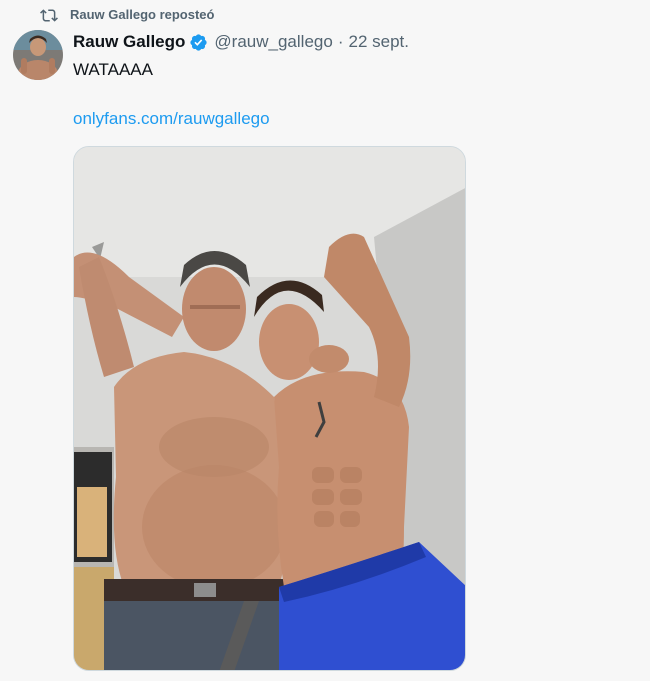 Image resolution: width=650 pixels, height=681 pixels. Describe the element at coordinates (198, 42) in the screenshot. I see `verified-badge-icon` at that location.